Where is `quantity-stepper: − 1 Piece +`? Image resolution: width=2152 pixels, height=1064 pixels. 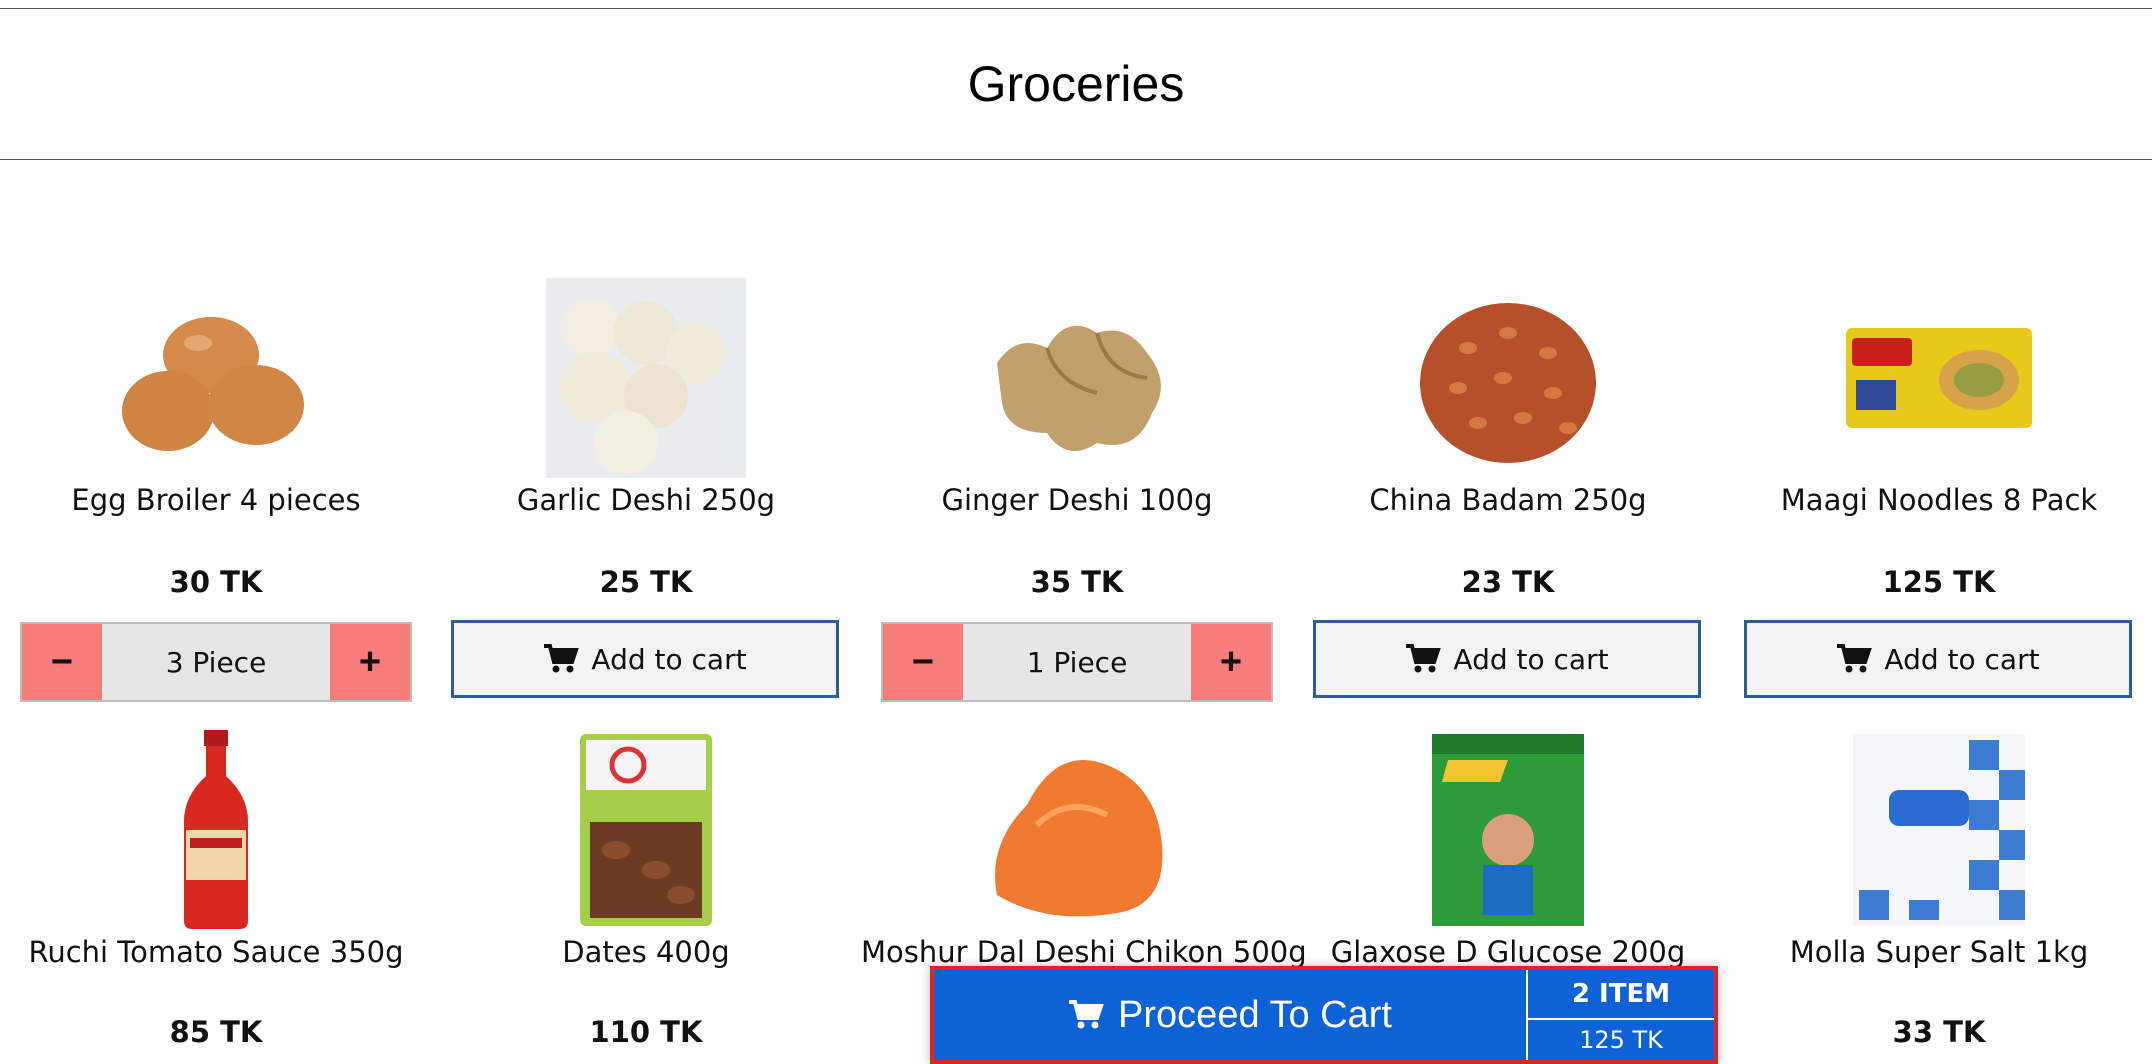
quantity-stepper: − 1 Piece + is located at coordinates (1077, 662).